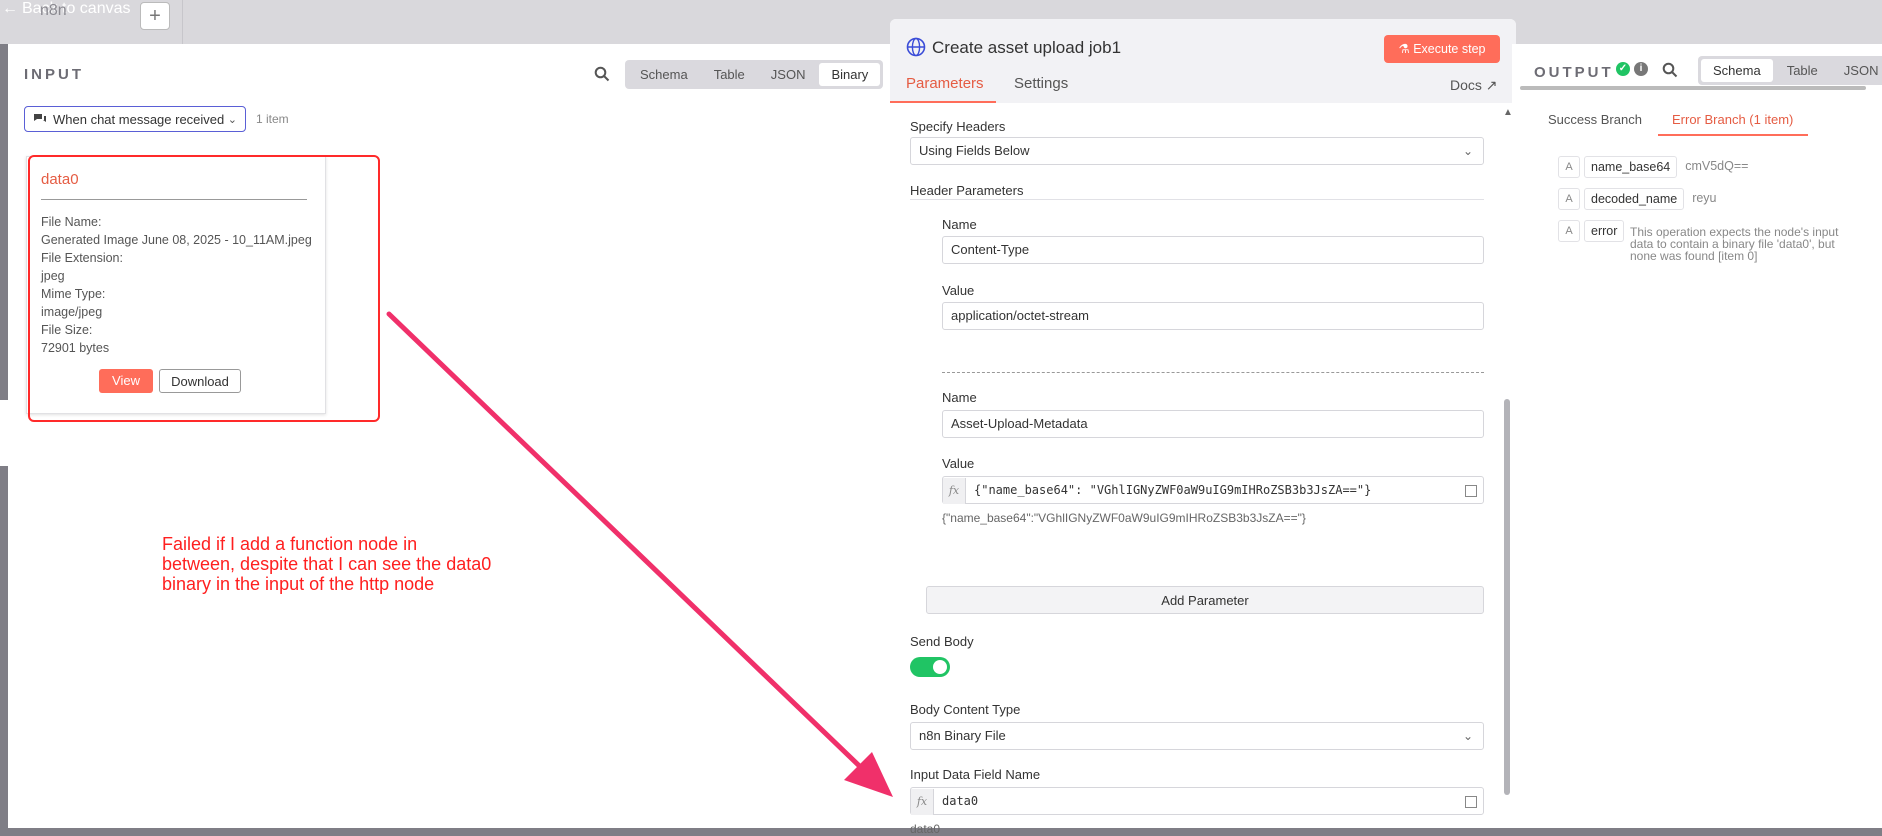 The width and height of the screenshot is (1882, 836). What do you see at coordinates (1404, 49) in the screenshot?
I see `flask-icon: ⚗` at bounding box center [1404, 49].